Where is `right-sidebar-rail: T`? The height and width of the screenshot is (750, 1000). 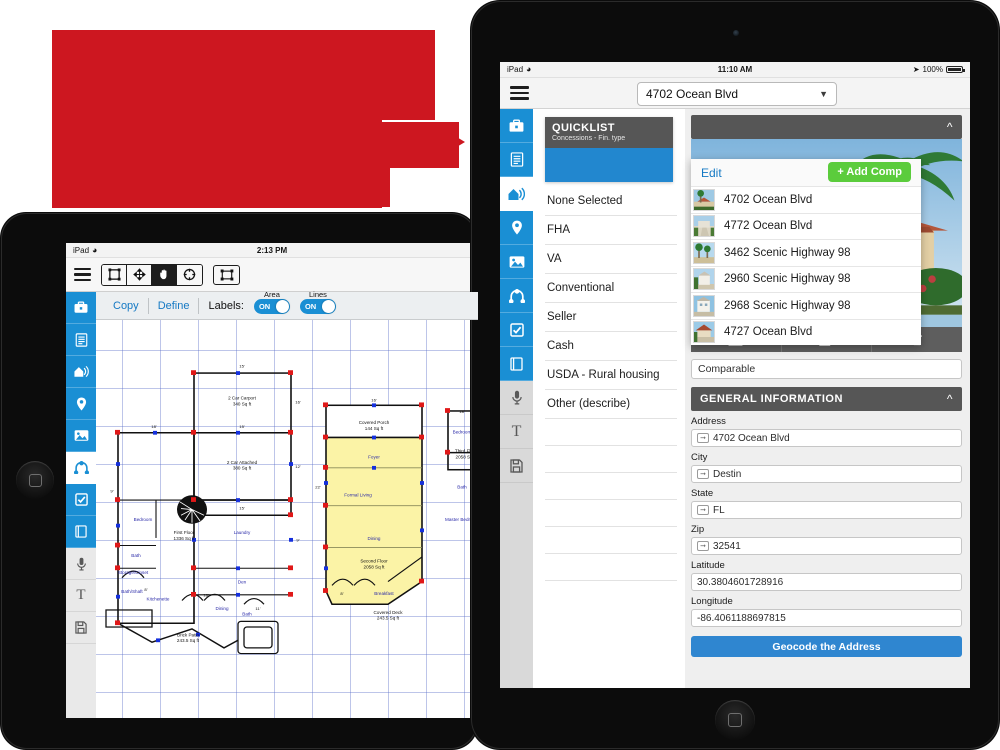 right-sidebar-rail: T is located at coordinates (516, 398).